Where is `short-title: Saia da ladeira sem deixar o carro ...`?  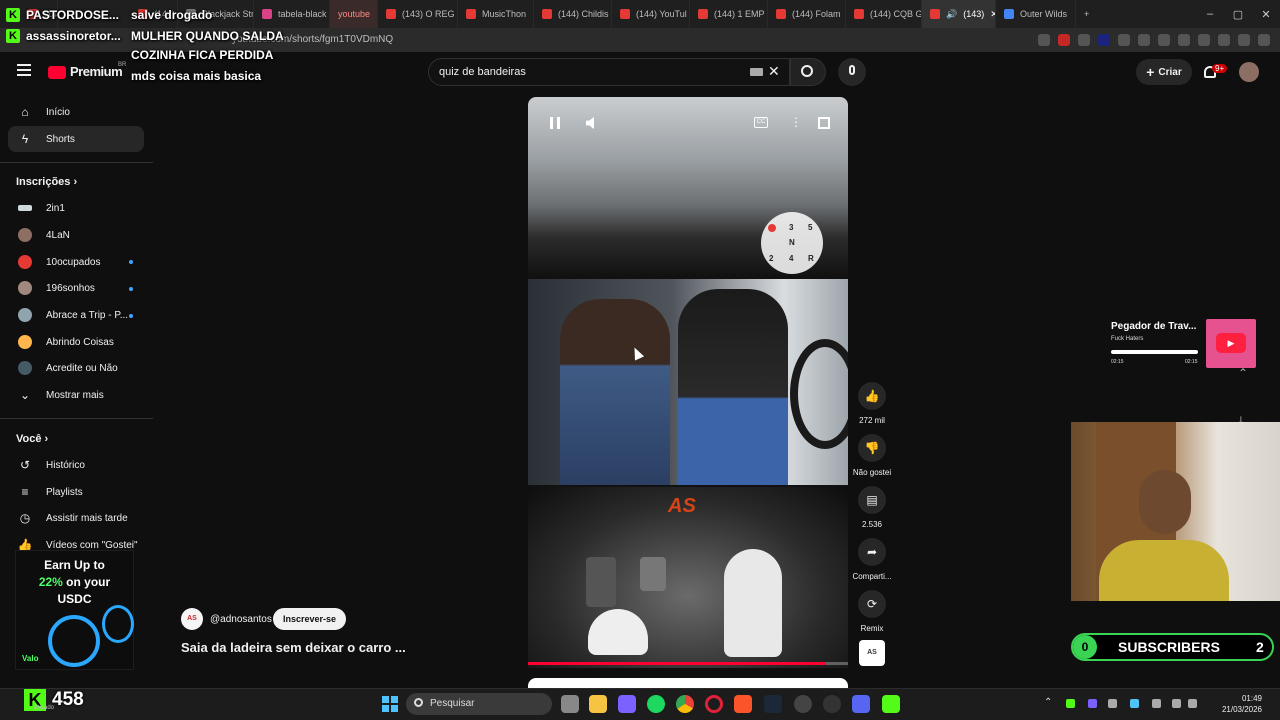 short-title: Saia da ladeira sem deixar o carro ... is located at coordinates (293, 647).